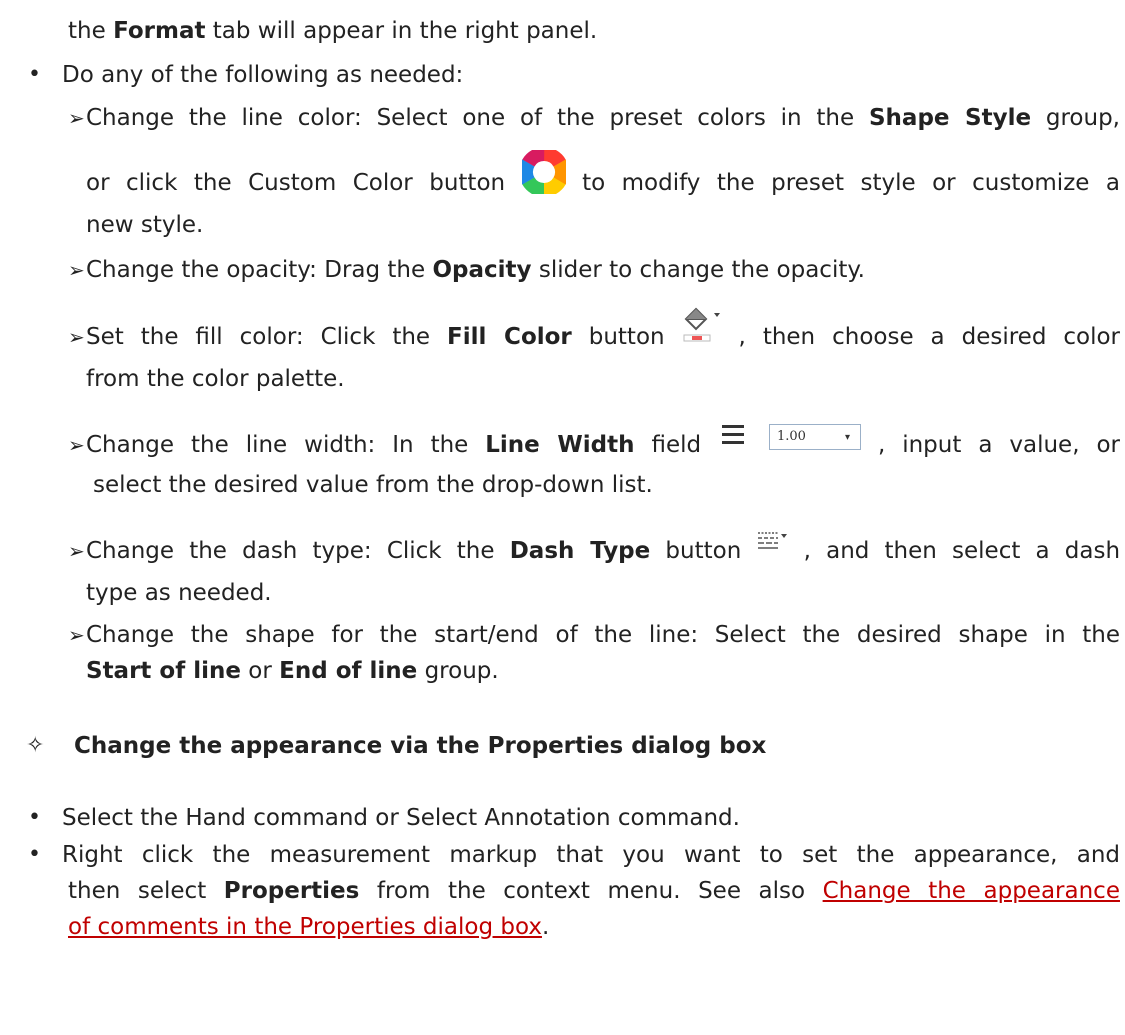 Image resolution: width=1125 pixels, height=1035 pixels. I want to click on text-line: Do any of the following as needed:, so click(263, 75).